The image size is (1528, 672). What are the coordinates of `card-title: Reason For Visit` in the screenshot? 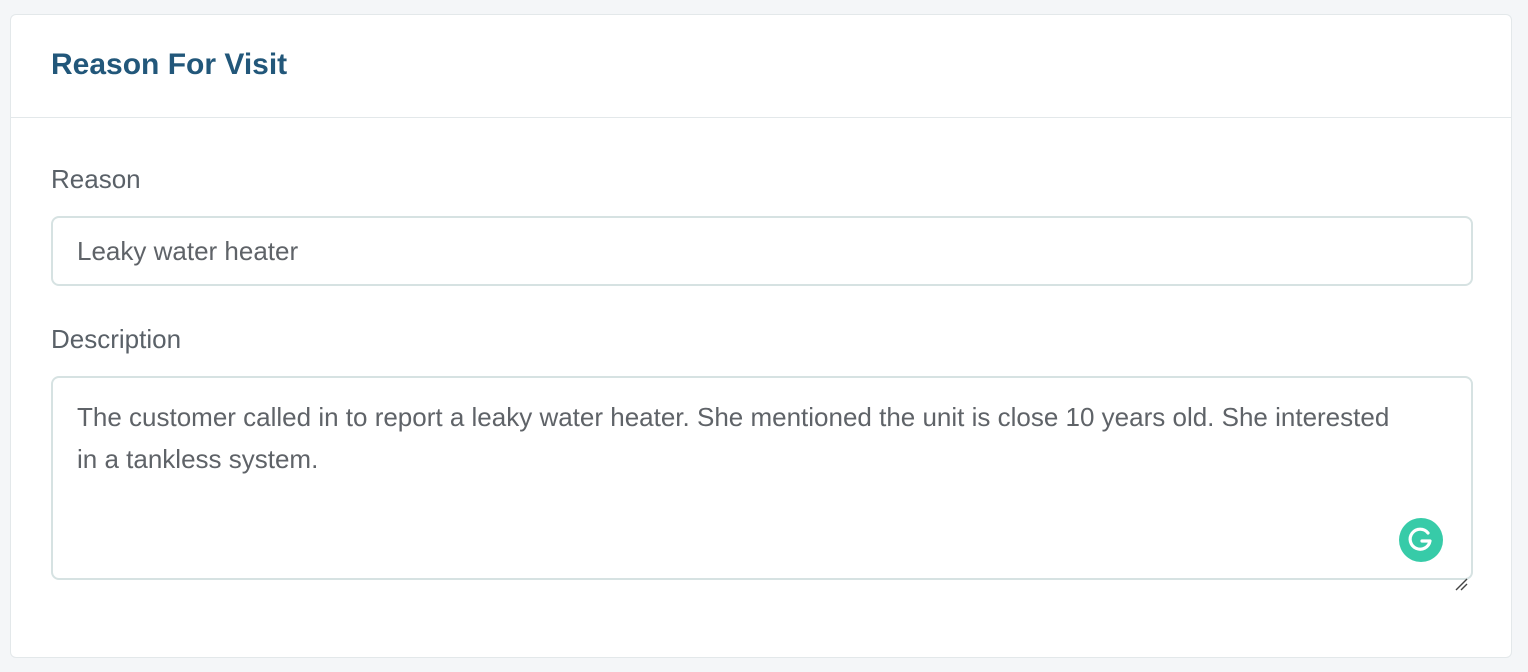 It's located at (169, 64).